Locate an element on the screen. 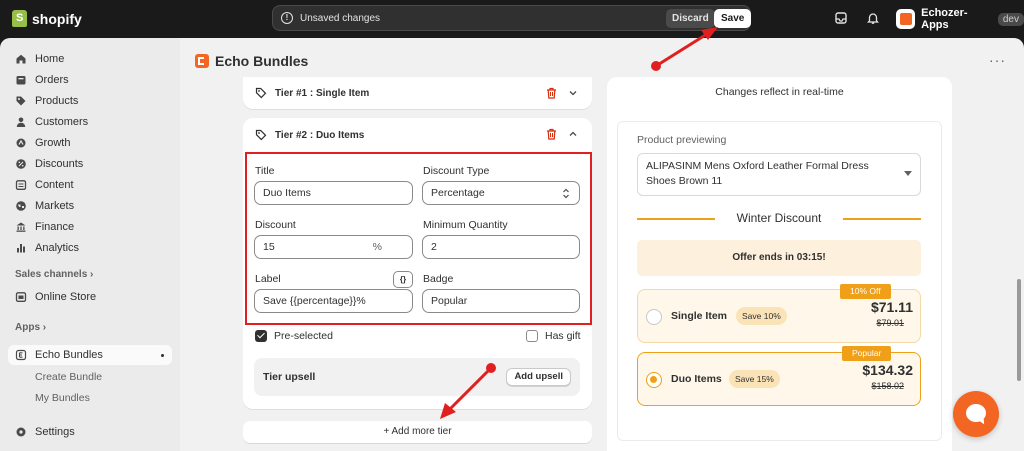 The width and height of the screenshot is (1024, 451). title-label: Title is located at coordinates (265, 171).